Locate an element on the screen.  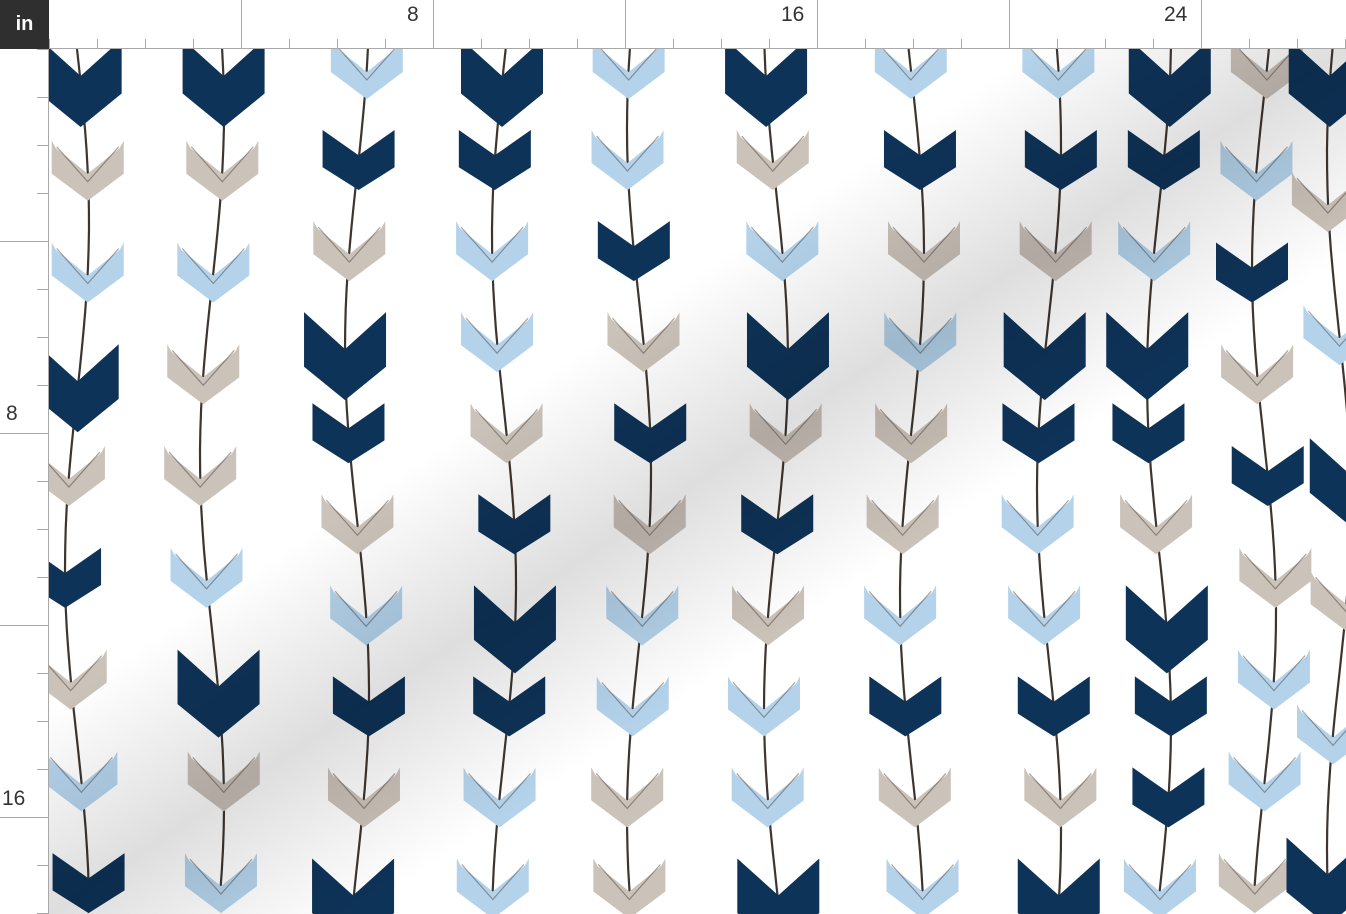
top-ruler: 8 16 24 is located at coordinates (697, 24).